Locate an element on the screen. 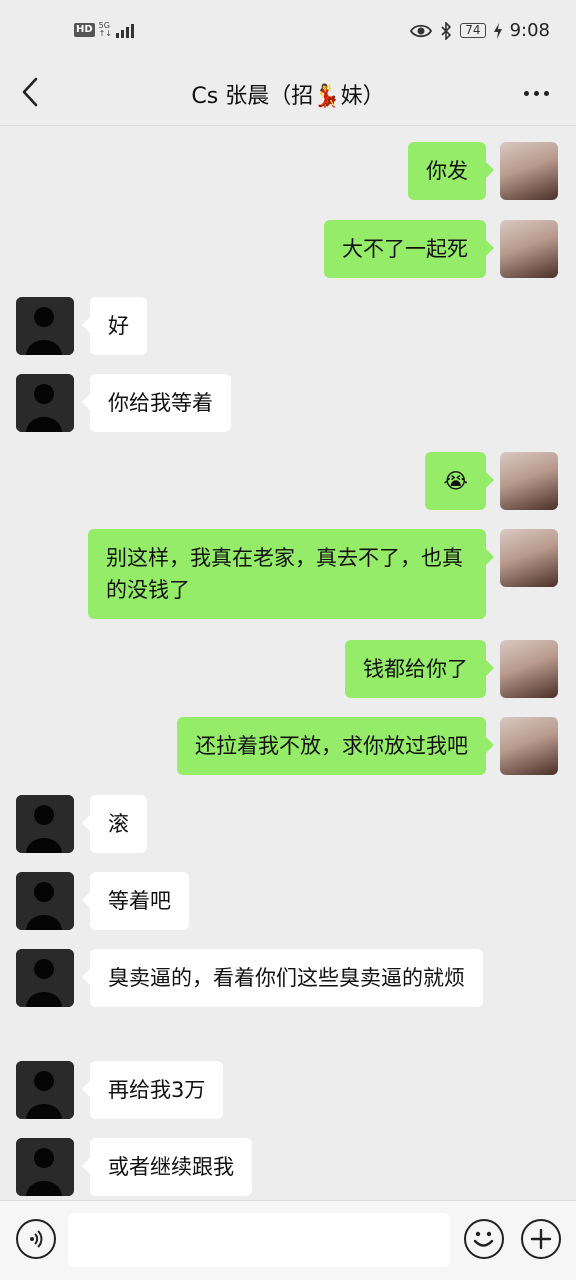 The height and width of the screenshot is (1280, 576). message-bubble: 好 is located at coordinates (114, 326).